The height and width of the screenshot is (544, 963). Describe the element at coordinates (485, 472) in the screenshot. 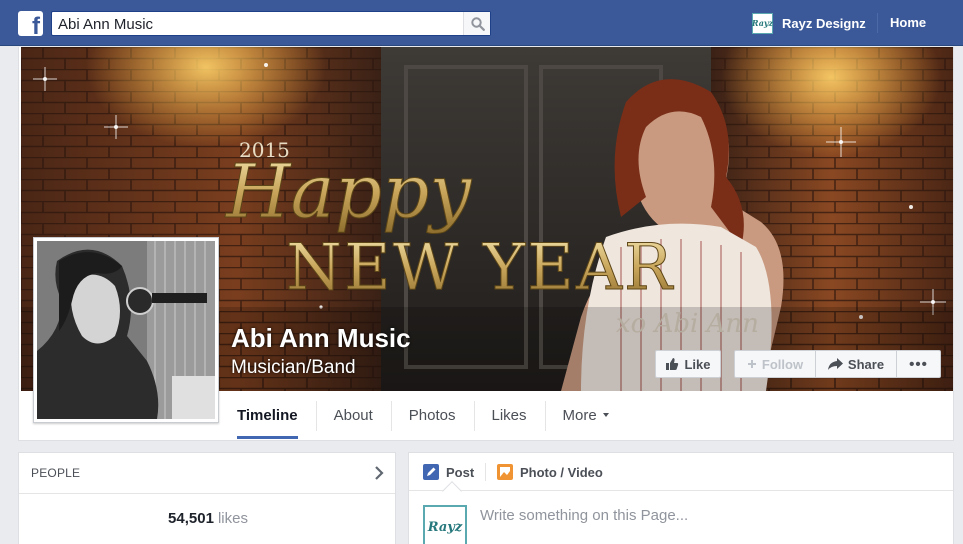

I see `composer-tab-divider` at that location.